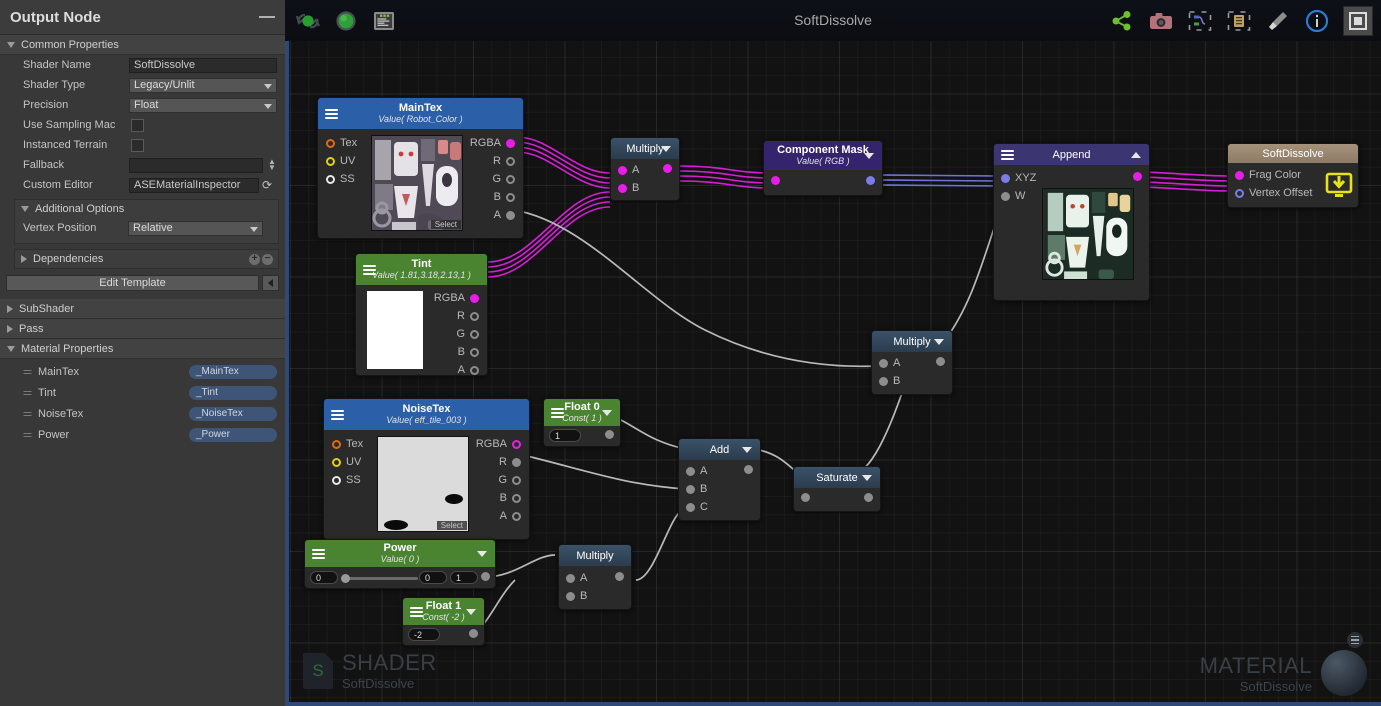 This screenshot has width=1381, height=706. I want to click on node-float0: Float 0 Const( 1 ) 1, so click(582, 422).